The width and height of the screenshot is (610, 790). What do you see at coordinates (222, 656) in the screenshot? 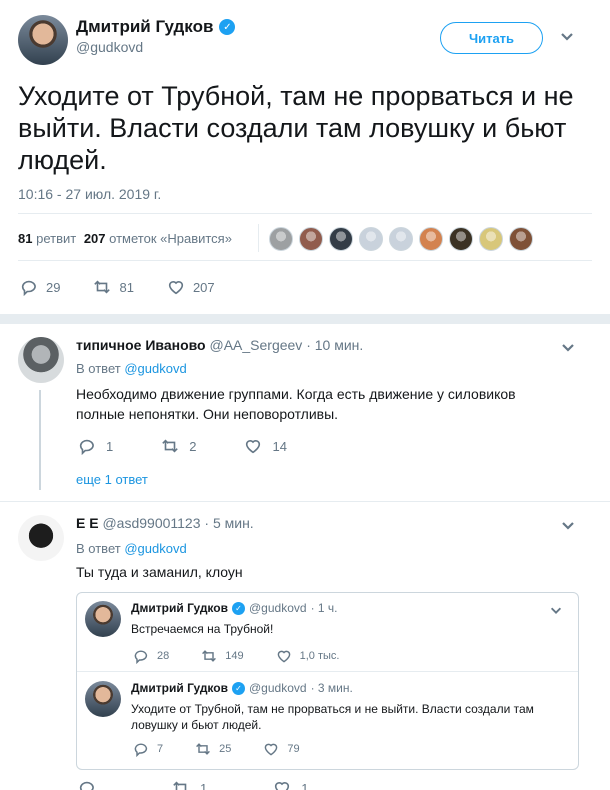
I see `quoted1-retweet-action: 149` at bounding box center [222, 656].